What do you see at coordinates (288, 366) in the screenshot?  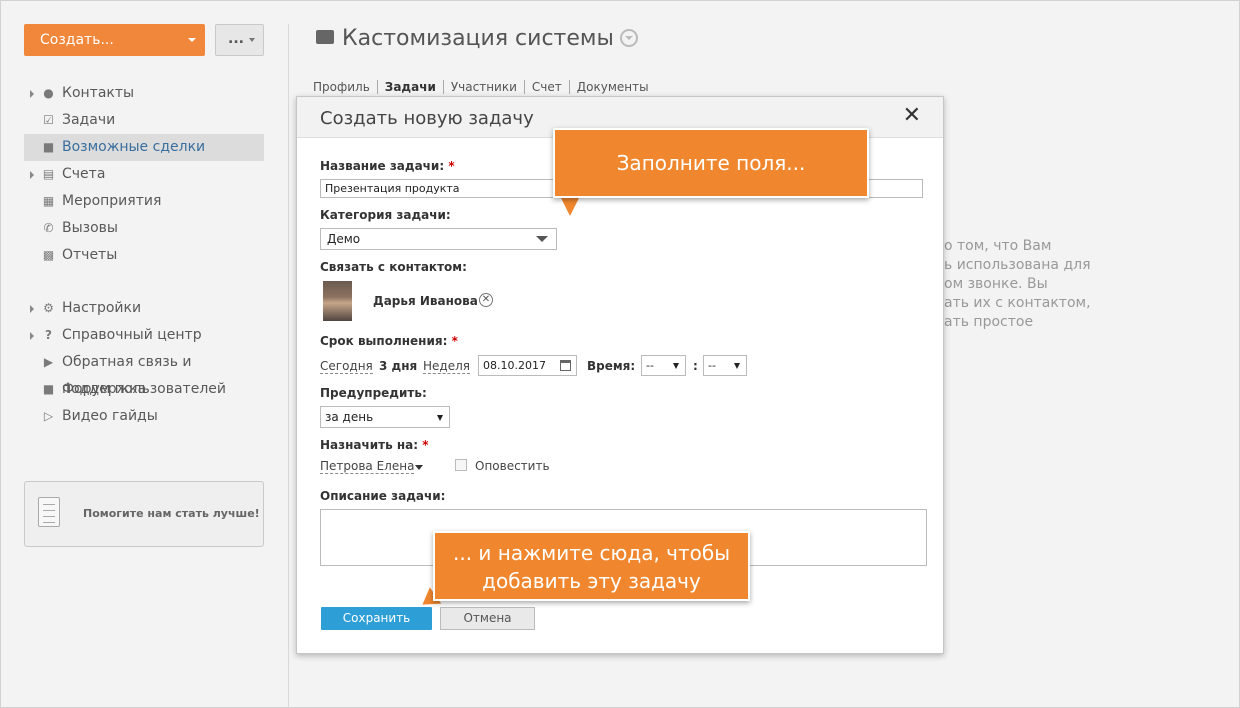 I see `column-divider` at bounding box center [288, 366].